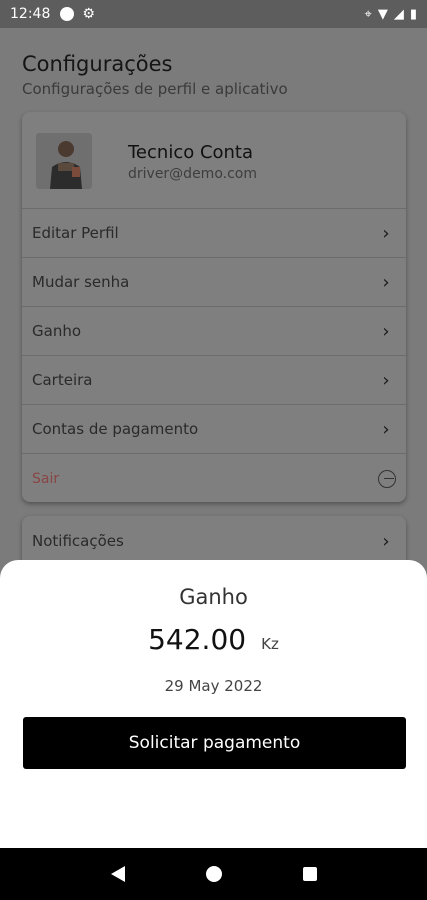 The height and width of the screenshot is (900, 427). Describe the element at coordinates (64, 161) in the screenshot. I see `avatar` at that location.